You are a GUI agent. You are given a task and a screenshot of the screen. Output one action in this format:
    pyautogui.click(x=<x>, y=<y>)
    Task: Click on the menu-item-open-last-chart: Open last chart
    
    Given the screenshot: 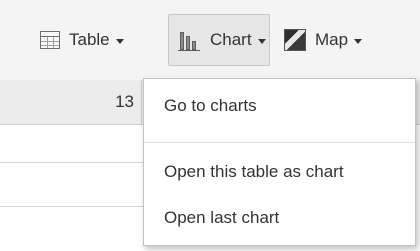 What is the action you would take?
    pyautogui.click(x=279, y=218)
    